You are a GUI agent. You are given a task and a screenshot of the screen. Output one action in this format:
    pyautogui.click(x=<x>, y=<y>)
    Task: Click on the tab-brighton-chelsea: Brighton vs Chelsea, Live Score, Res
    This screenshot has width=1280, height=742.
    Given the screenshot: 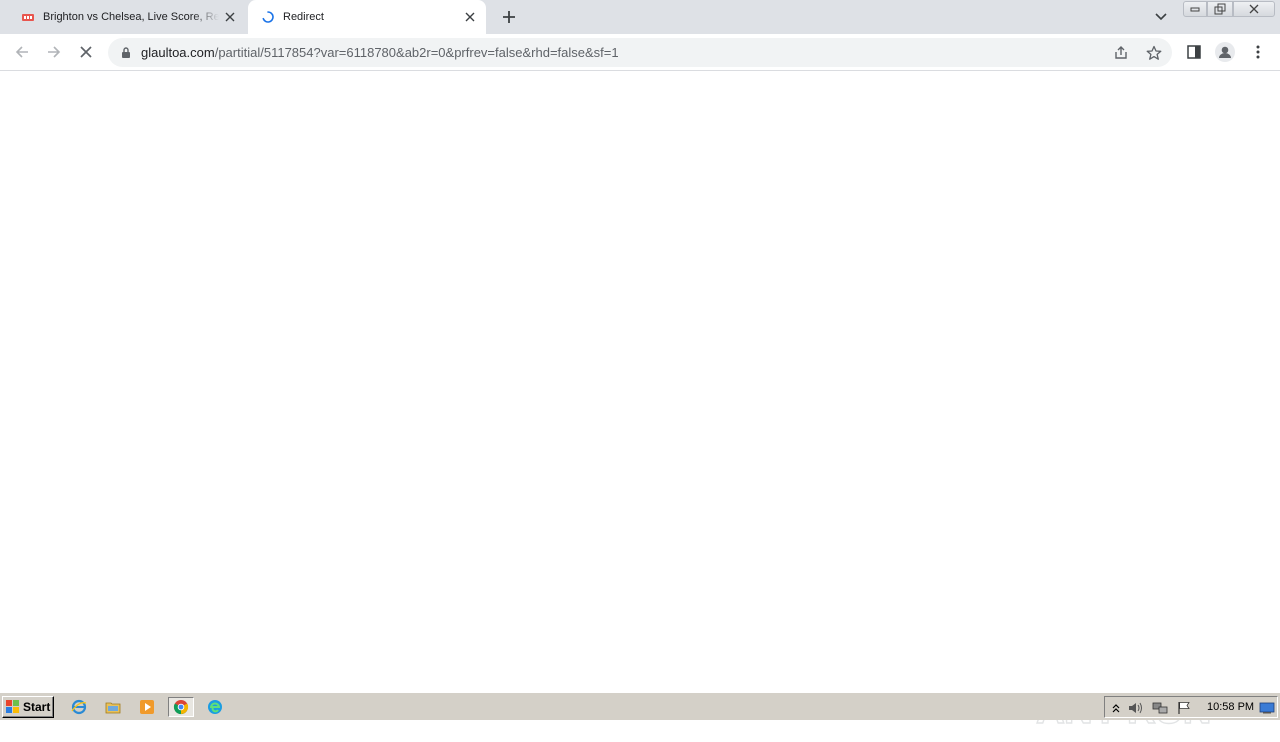 What is the action you would take?
    pyautogui.click(x=127, y=17)
    